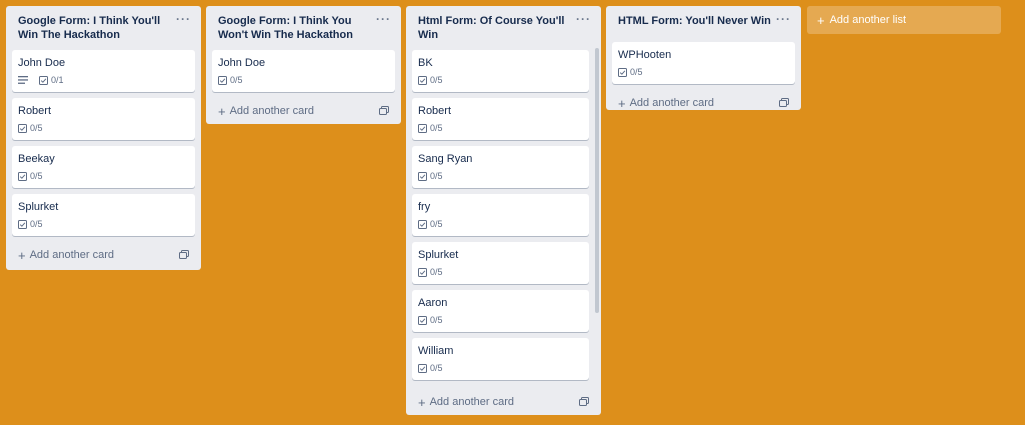 The height and width of the screenshot is (425, 1025). What do you see at coordinates (500, 311) in the screenshot?
I see `card: Aaron 0/5` at bounding box center [500, 311].